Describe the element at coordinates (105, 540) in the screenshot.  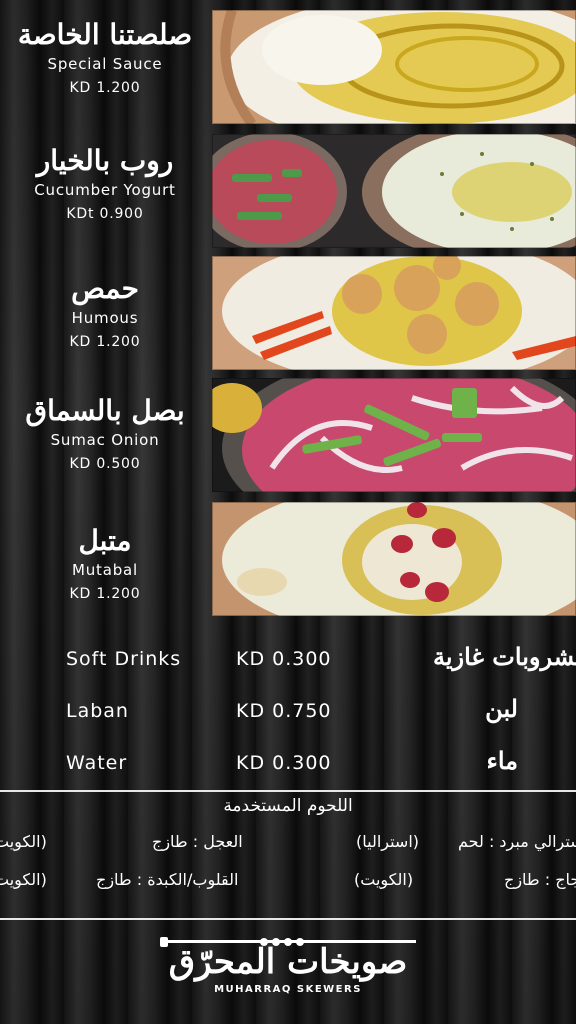
I see `item-arabic-name: متبل` at that location.